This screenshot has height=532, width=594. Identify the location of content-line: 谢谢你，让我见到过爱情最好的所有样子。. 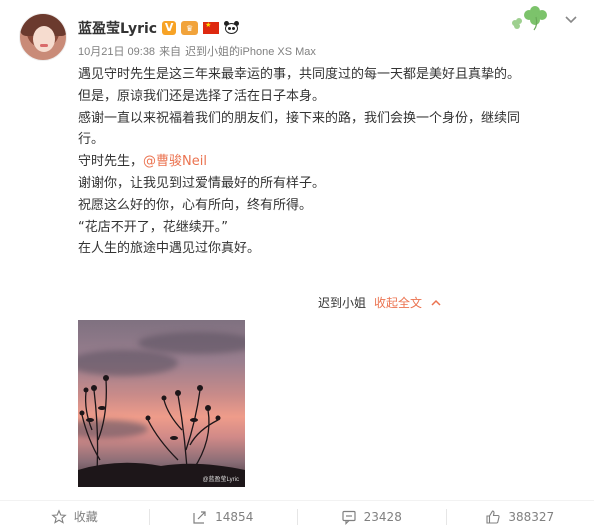
(202, 183).